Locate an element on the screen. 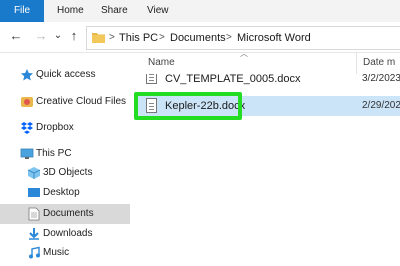 This screenshot has height=266, width=400. sidebar-item-dropbox: Dropbox is located at coordinates (65, 128).